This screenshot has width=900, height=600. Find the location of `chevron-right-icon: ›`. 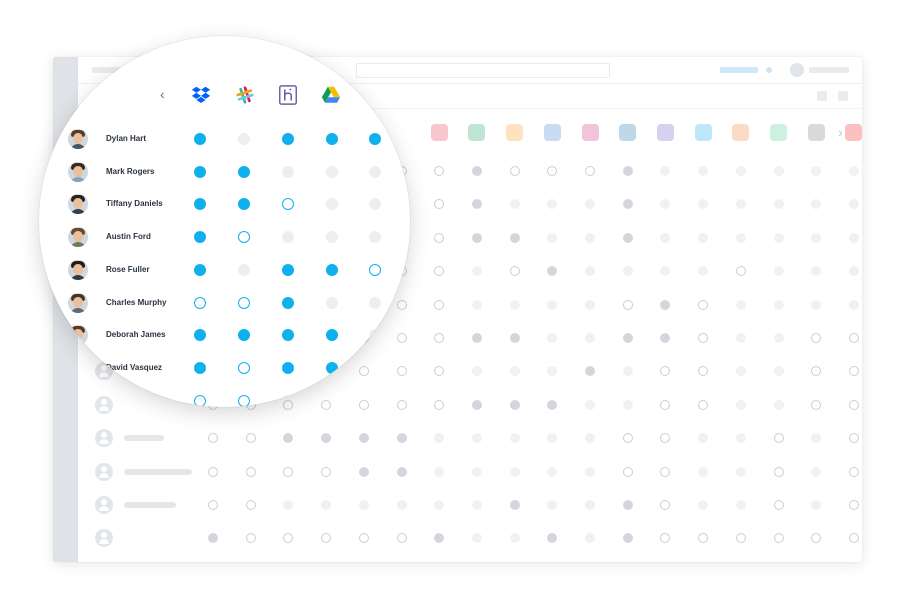

chevron-right-icon: › is located at coordinates (840, 132).